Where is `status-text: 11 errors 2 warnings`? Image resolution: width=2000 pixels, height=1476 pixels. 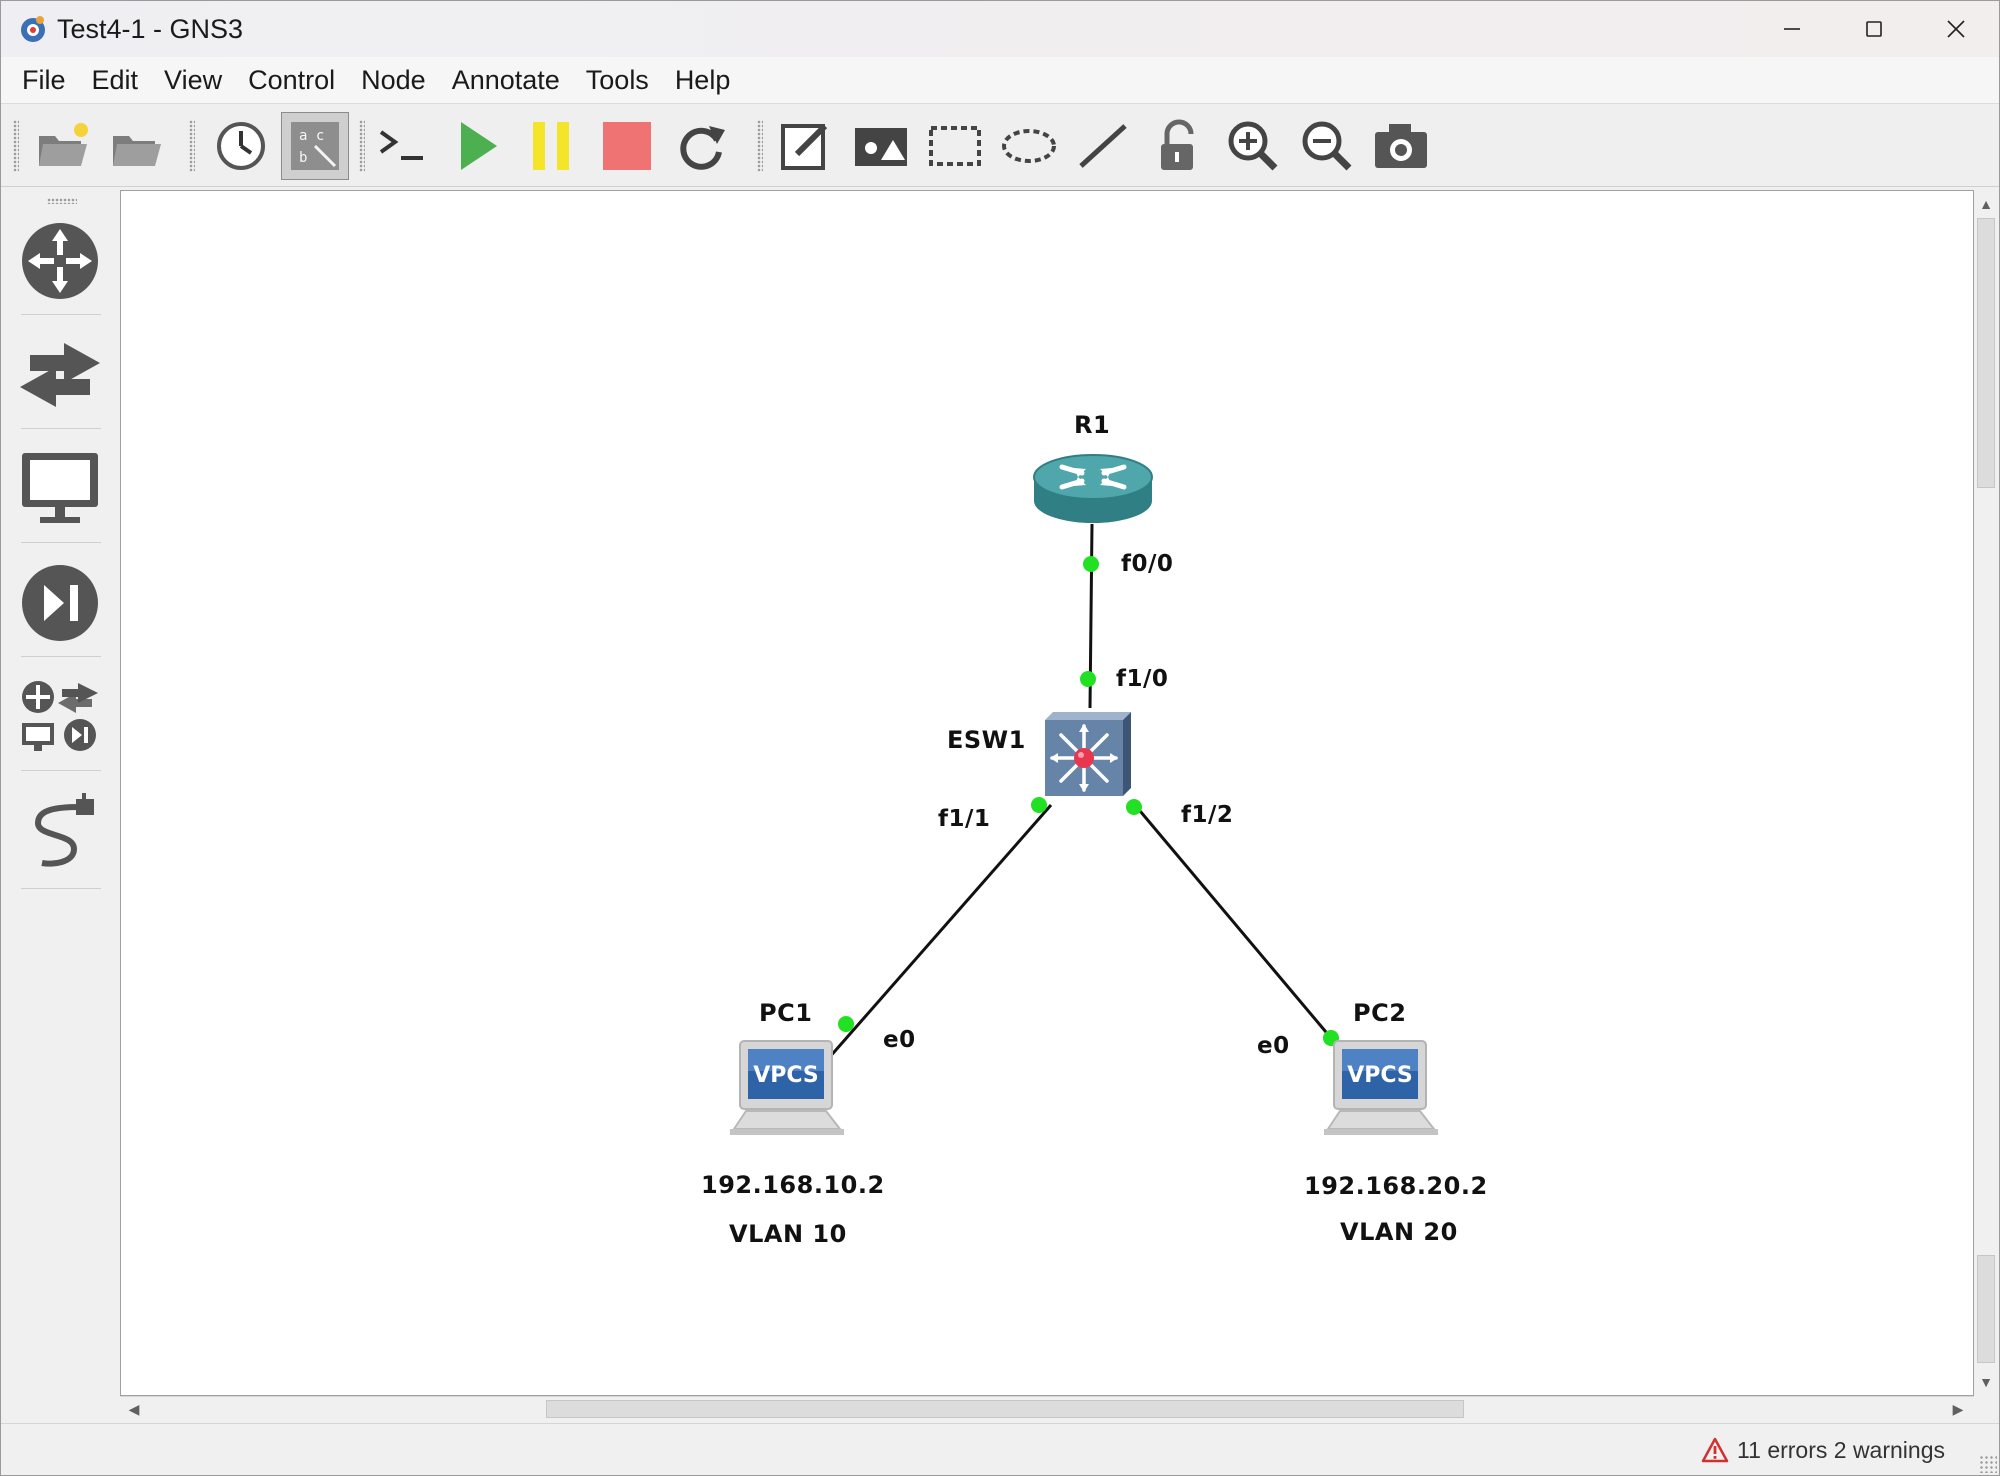 status-text: 11 errors 2 warnings is located at coordinates (1841, 1449).